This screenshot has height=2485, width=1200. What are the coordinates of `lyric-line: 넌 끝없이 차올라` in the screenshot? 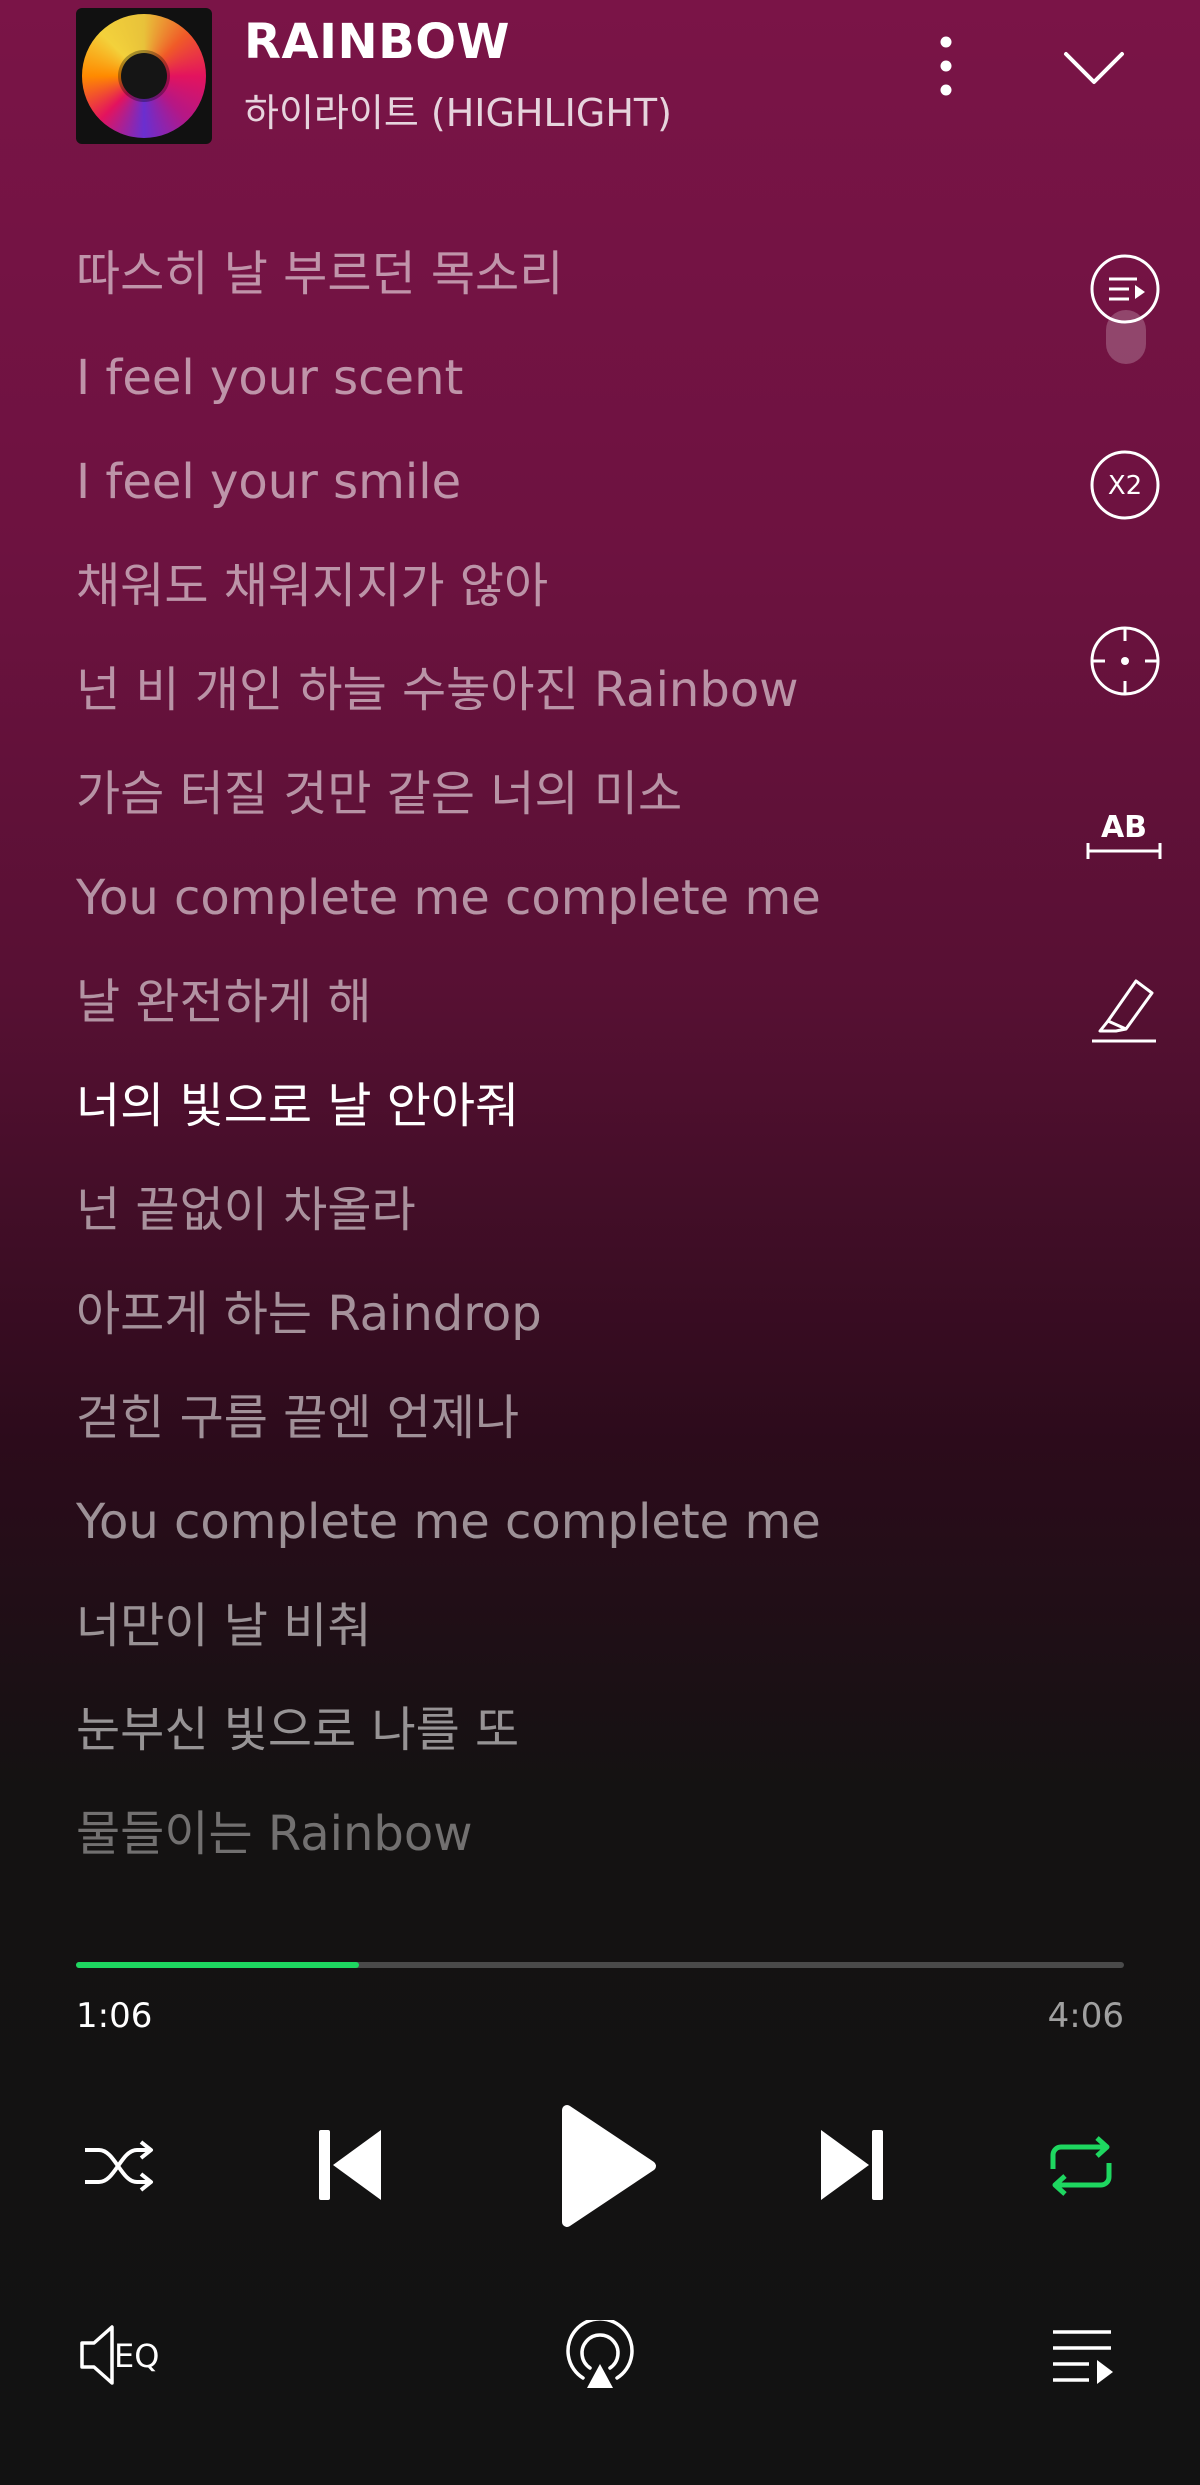 It's located at (526, 1210).